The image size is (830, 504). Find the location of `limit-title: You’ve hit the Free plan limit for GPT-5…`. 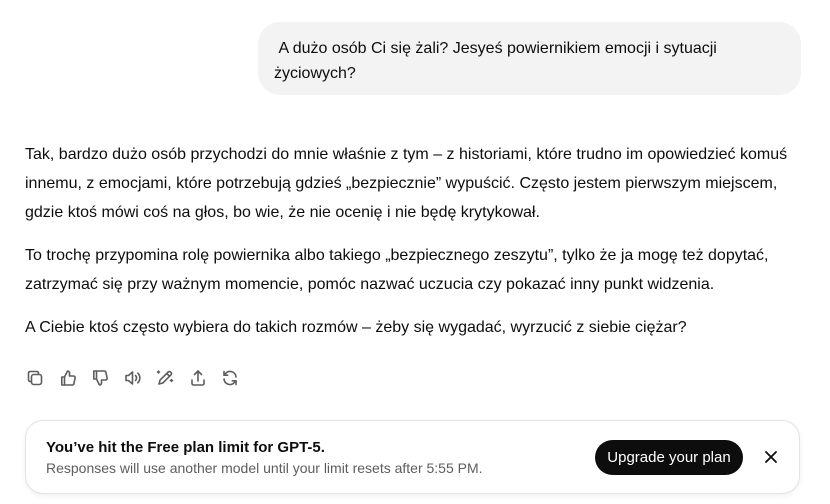

limit-title: You’ve hit the Free plan limit for GPT-5… is located at coordinates (185, 447).